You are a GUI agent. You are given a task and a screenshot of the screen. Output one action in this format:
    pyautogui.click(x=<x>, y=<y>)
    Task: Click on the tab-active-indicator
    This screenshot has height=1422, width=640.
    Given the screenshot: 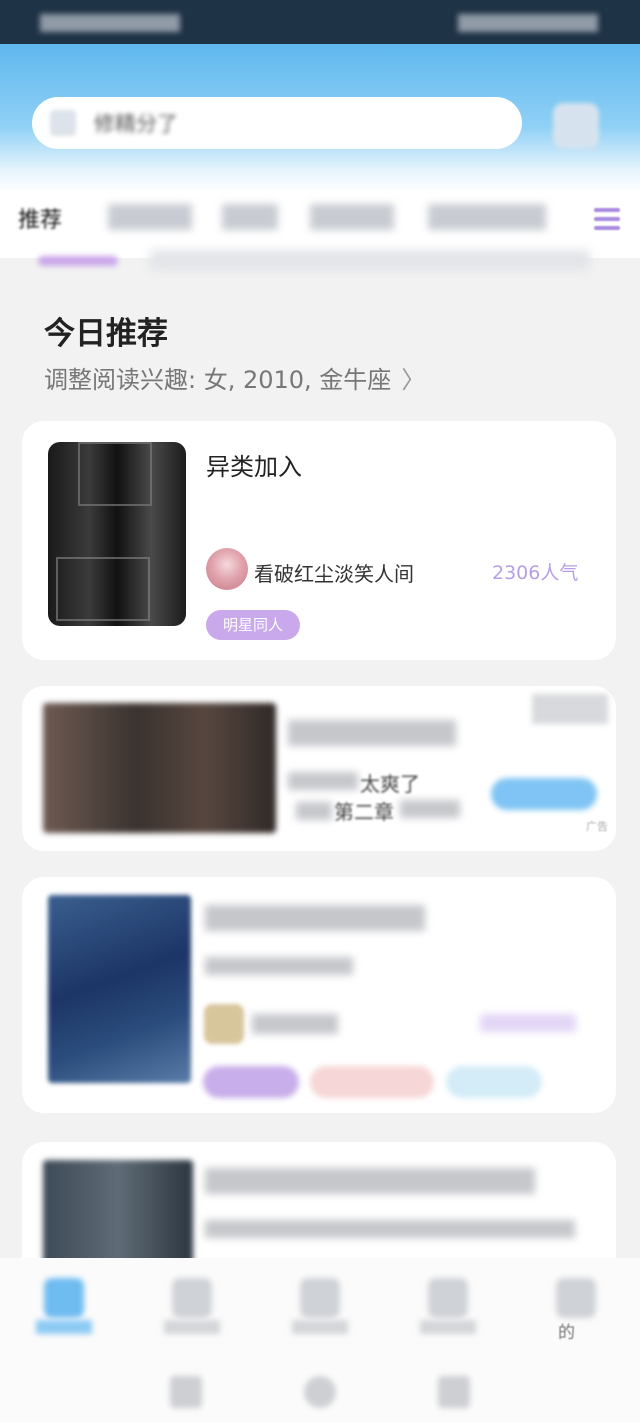 What is the action you would take?
    pyautogui.click(x=78, y=261)
    